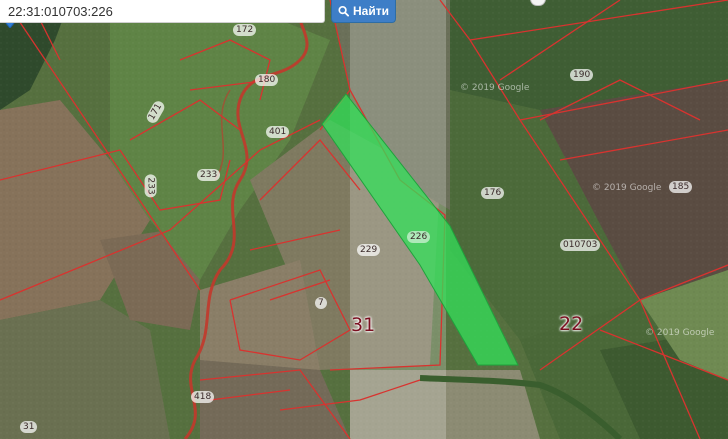  What do you see at coordinates (245, 30) in the screenshot?
I see `parcel-label-172: 172` at bounding box center [245, 30].